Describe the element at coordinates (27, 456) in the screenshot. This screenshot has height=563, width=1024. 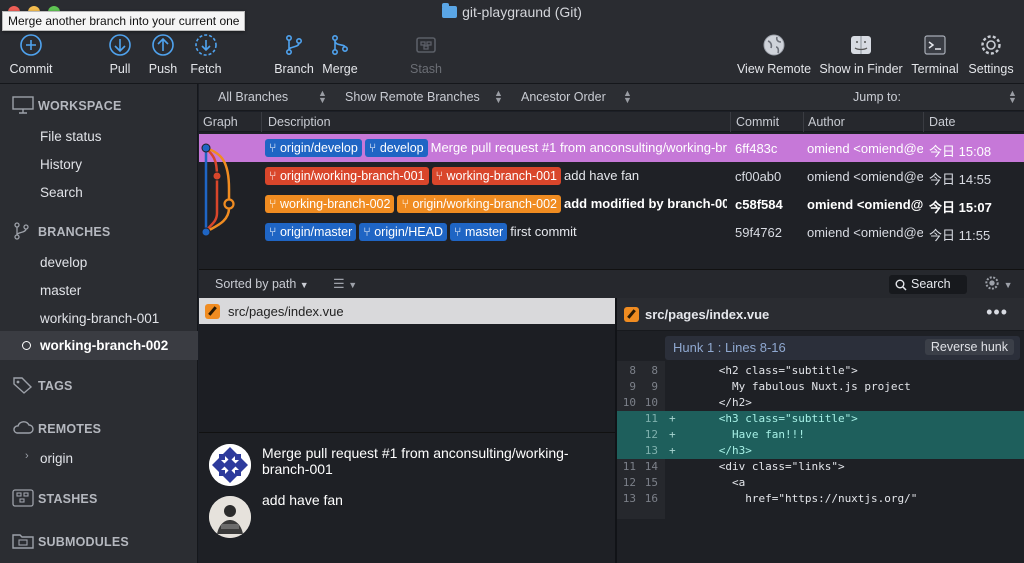
I see `chevron-right-icon: ›` at that location.